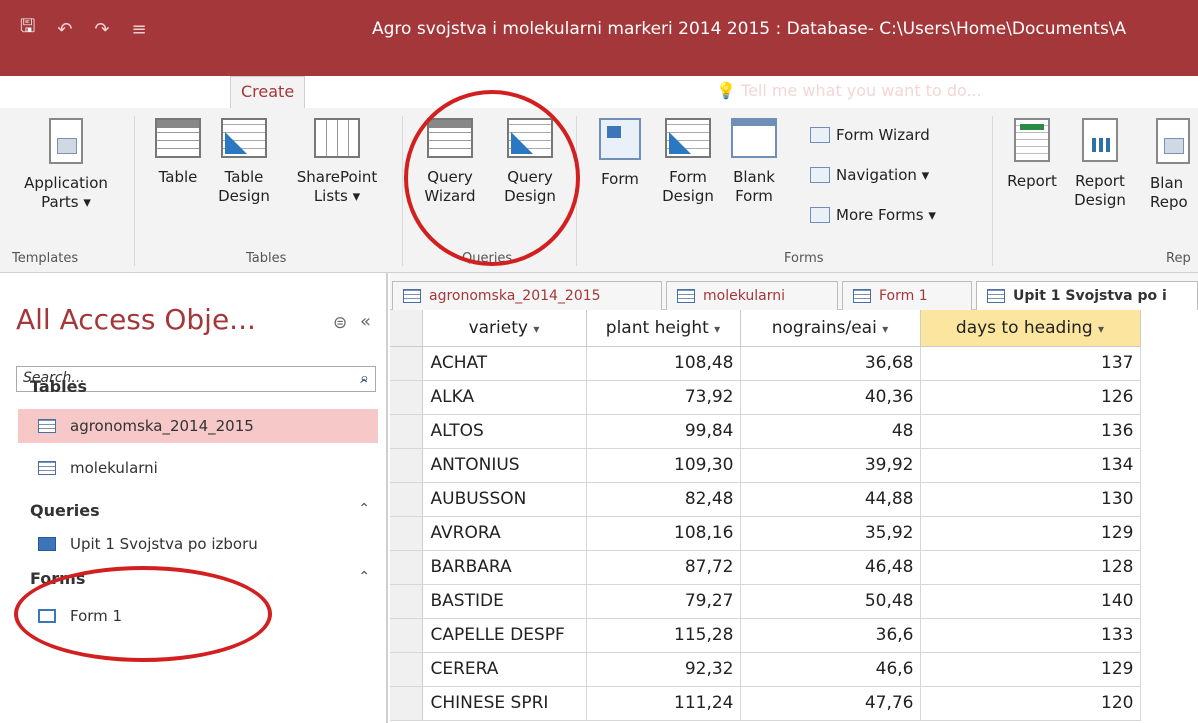 This screenshot has width=1198, height=723. Describe the element at coordinates (1087, 295) in the screenshot. I see `doc-tab-upit-1: Upit 1 Svojstva po i` at that location.